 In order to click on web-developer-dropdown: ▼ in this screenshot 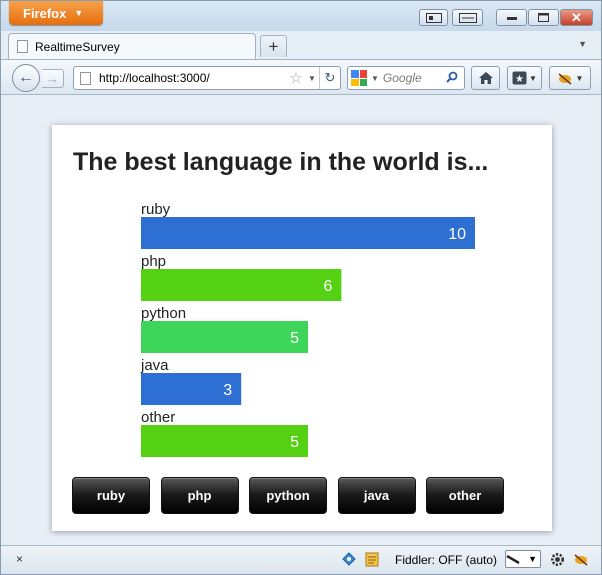, I will do `click(523, 559)`.